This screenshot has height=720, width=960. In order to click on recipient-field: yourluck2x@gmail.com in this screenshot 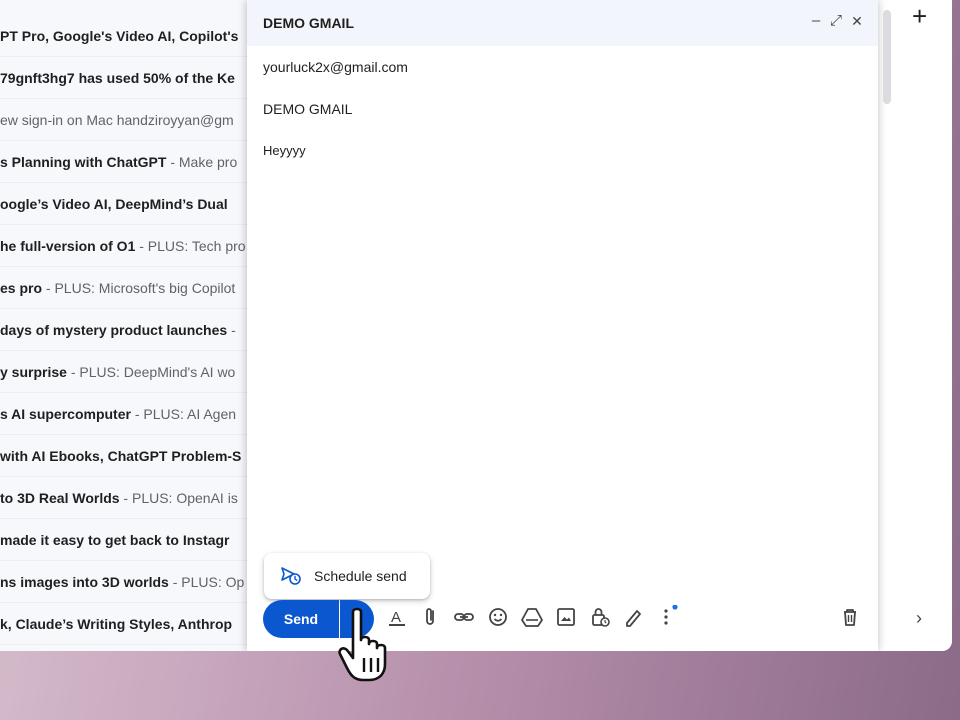, I will do `click(335, 67)`.